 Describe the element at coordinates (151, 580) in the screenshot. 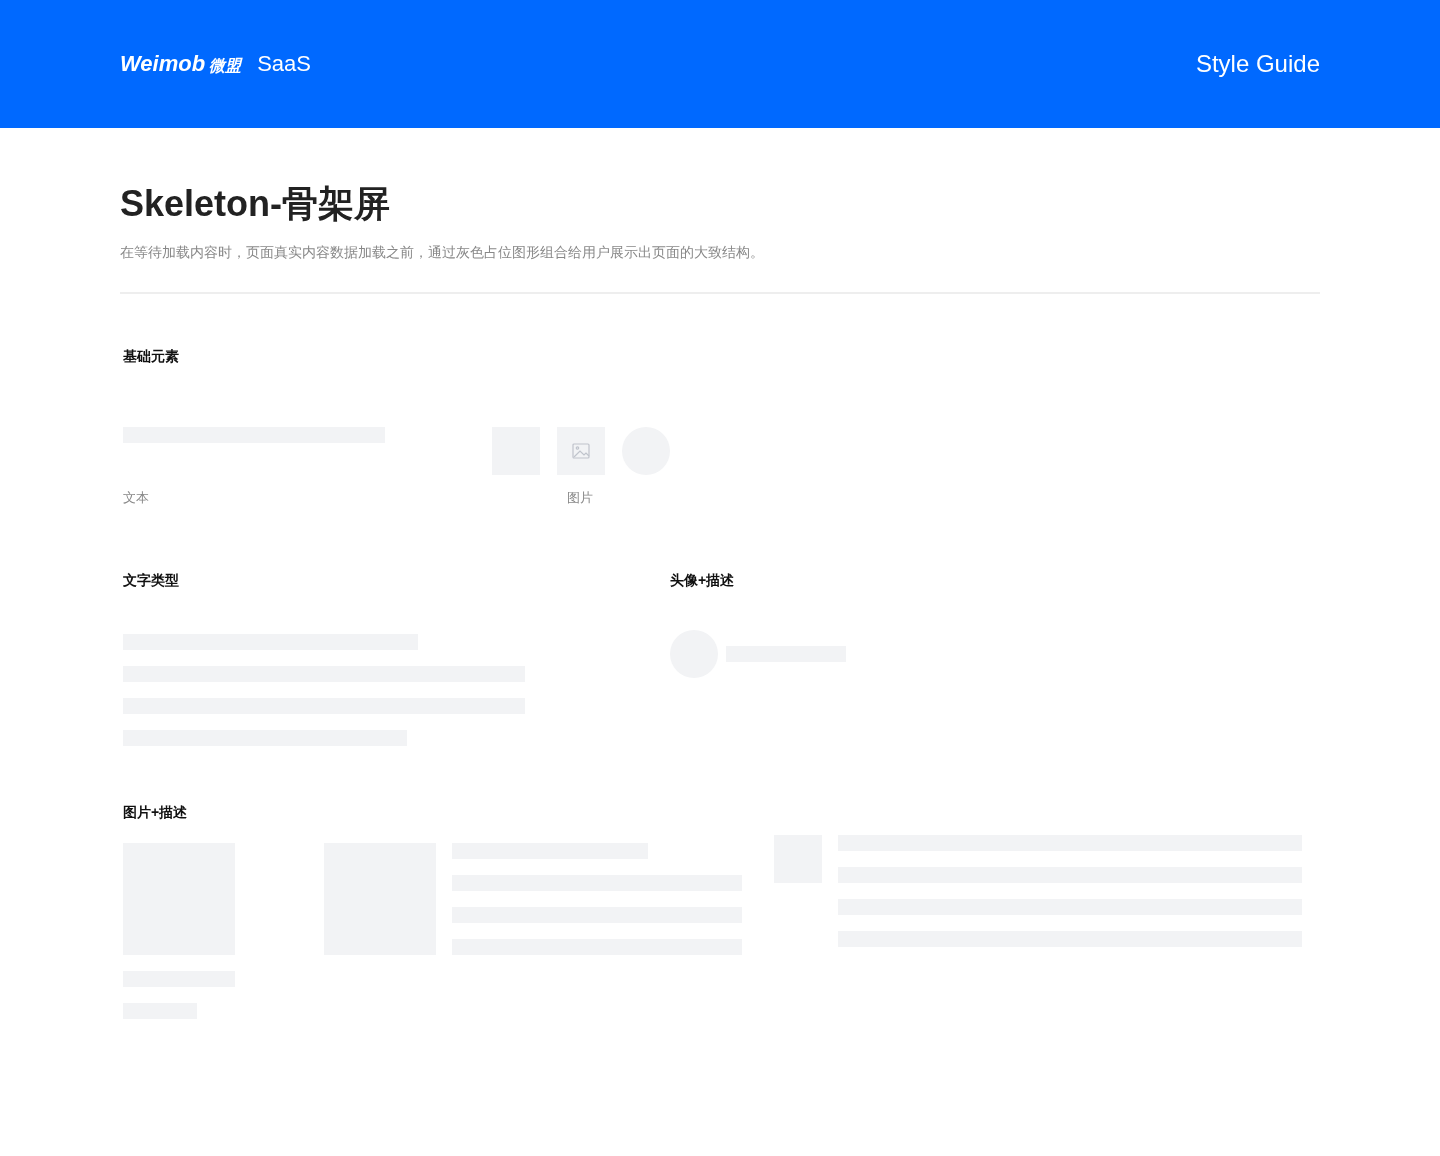

I see `section-title: 文字类型` at that location.